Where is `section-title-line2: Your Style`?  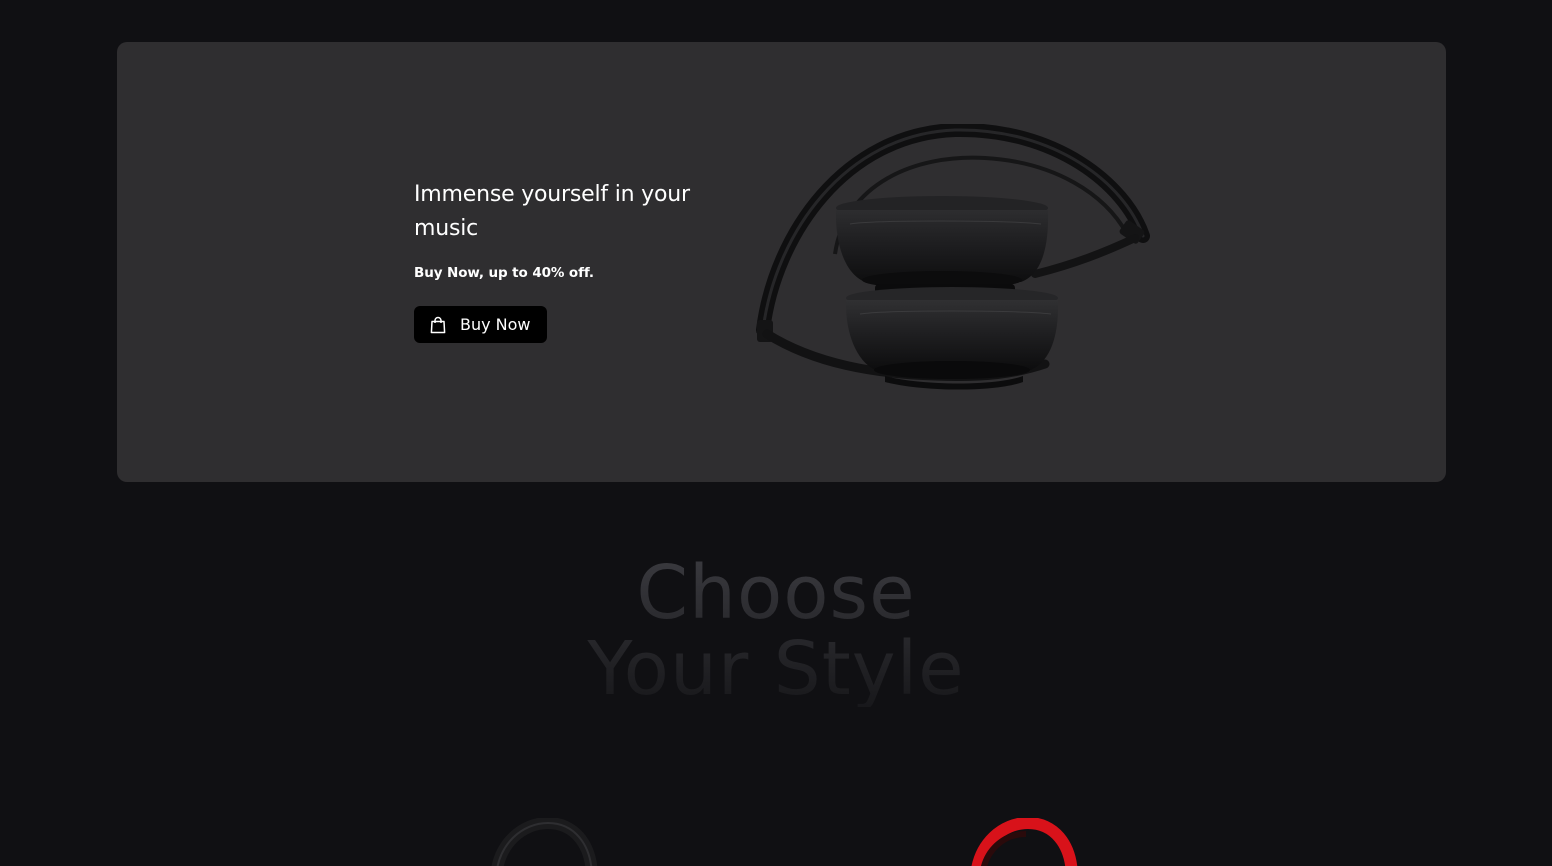
section-title-line2: Your Style is located at coordinates (776, 669).